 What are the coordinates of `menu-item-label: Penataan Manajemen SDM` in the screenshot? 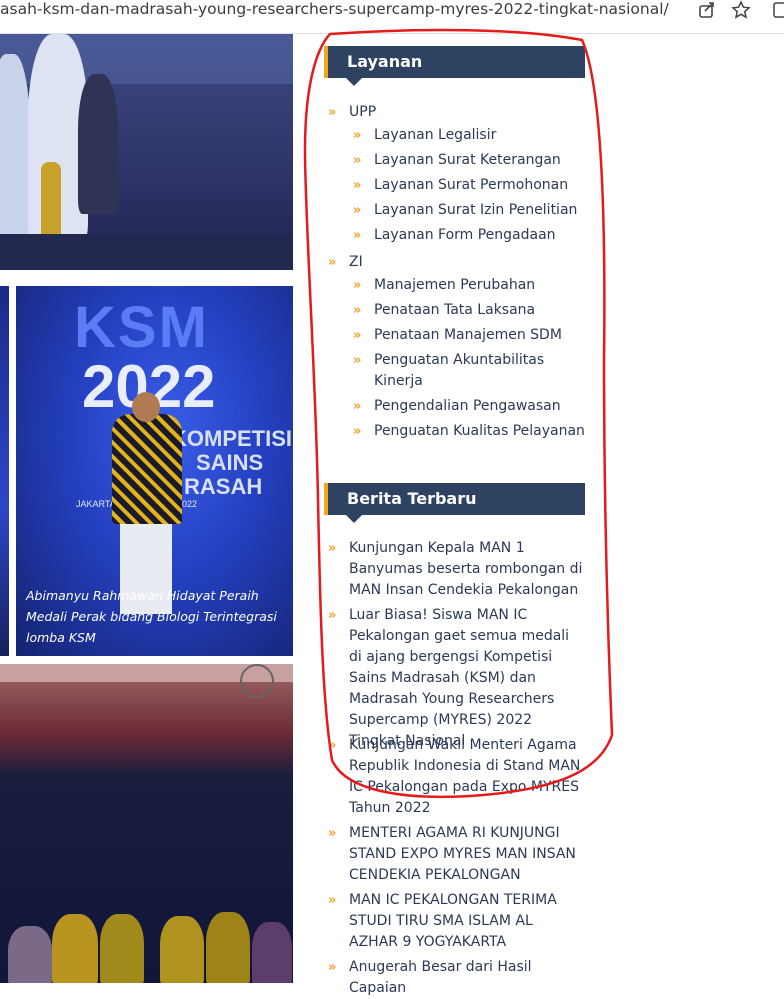 It's located at (468, 335).